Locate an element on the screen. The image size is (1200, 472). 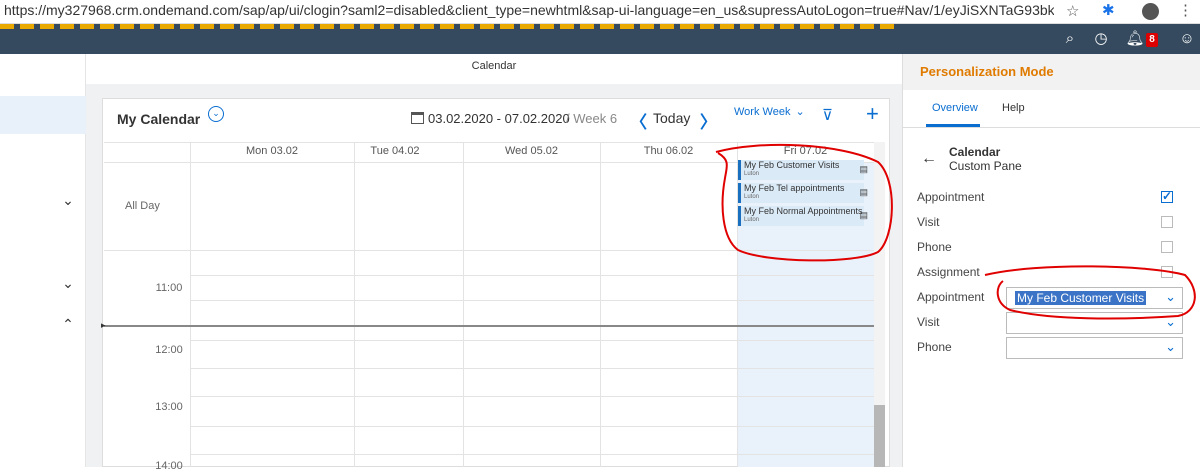
annotation-circle-appointments is located at coordinates (804, 202).